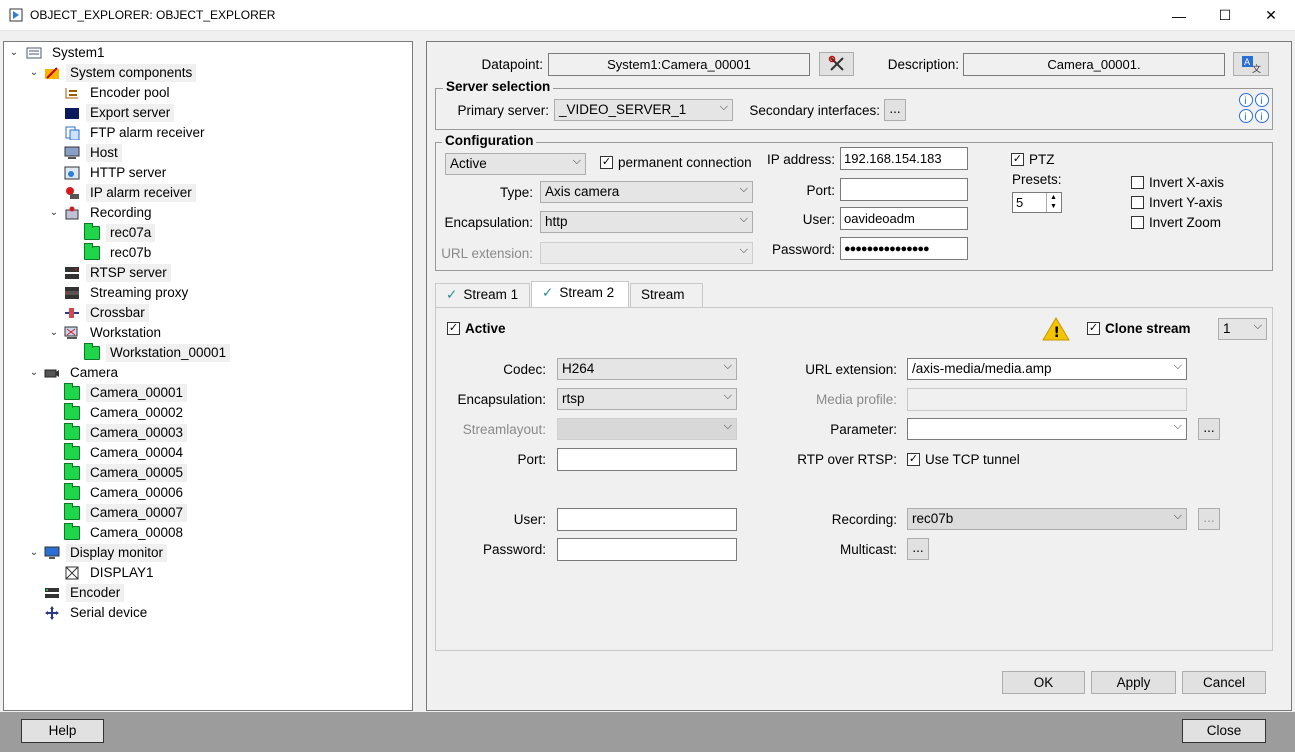 This screenshot has height=752, width=1295. I want to click on title-bar: OBJECT_EXPLORER: OBJECT_EXPLORER — ☐ ✕, so click(647, 15).